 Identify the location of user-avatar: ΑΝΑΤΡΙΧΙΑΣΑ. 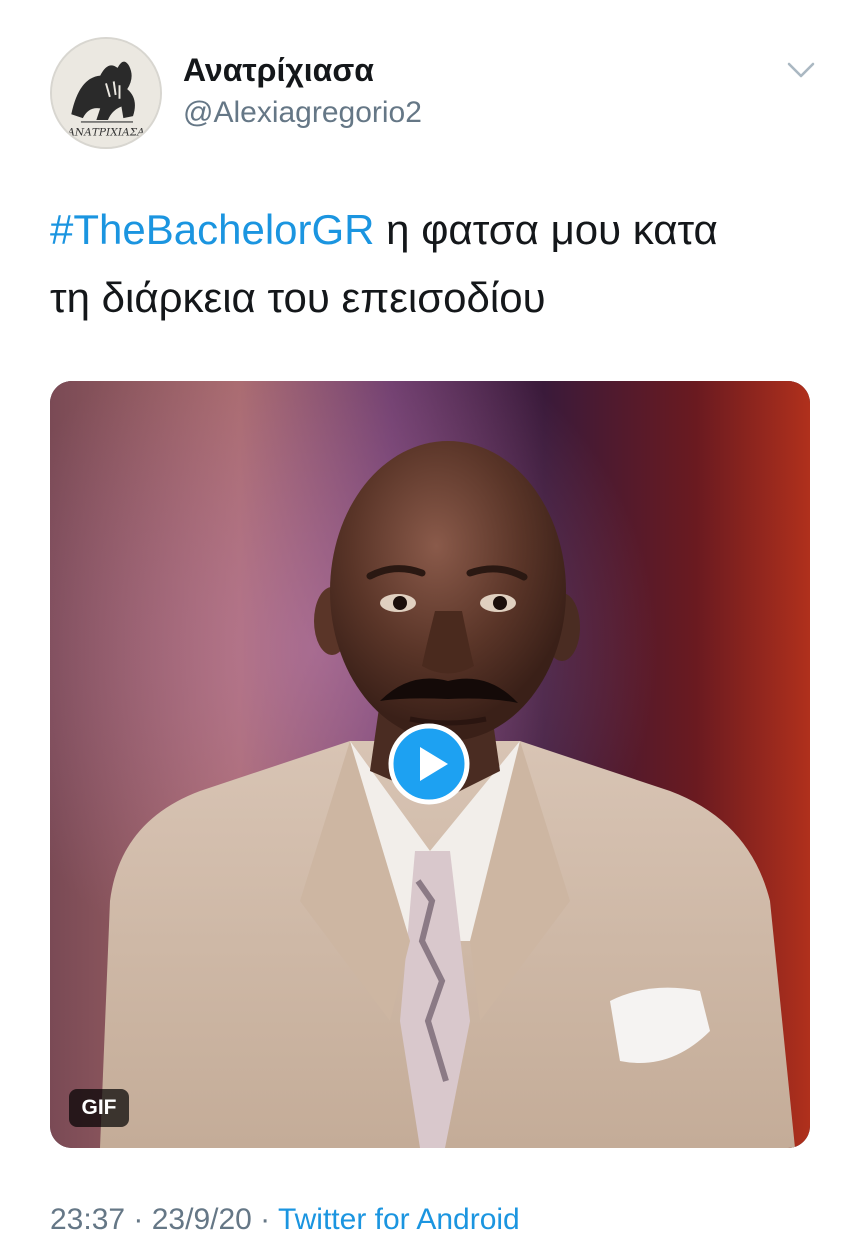
(106, 93).